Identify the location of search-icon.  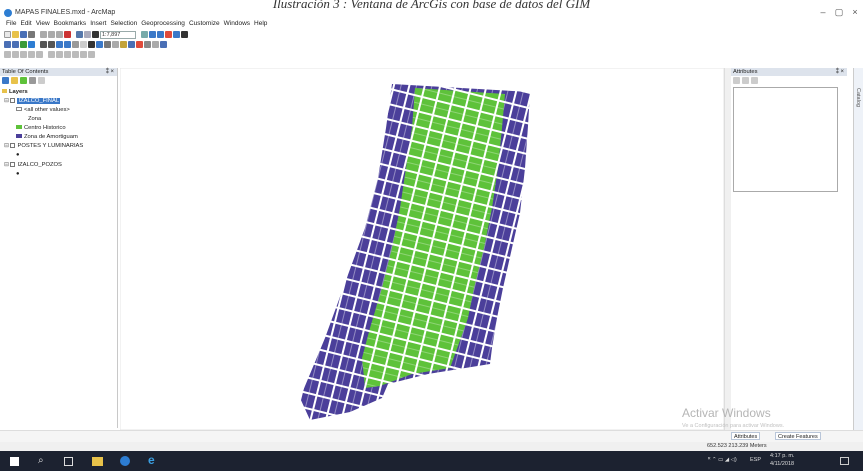
(168, 34).